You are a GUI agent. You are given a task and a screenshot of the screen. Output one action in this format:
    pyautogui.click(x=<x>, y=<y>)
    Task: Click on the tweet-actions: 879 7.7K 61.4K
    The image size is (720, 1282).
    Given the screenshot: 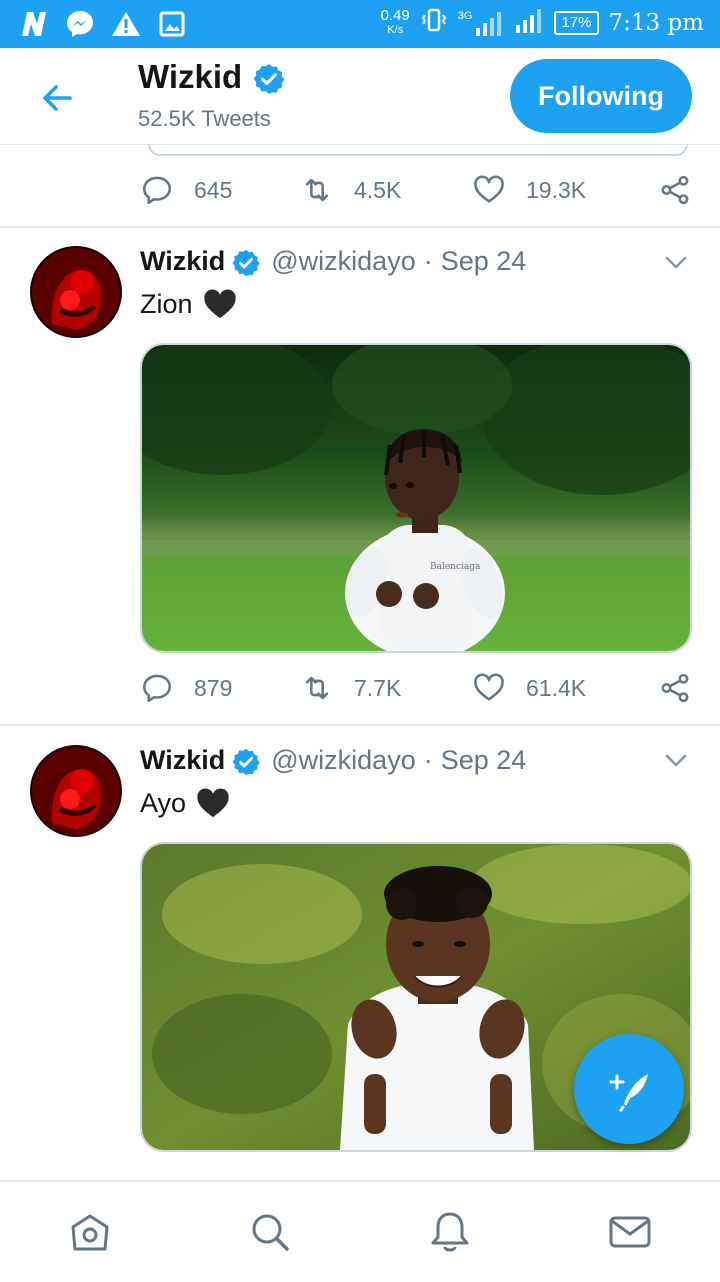 What is the action you would take?
    pyautogui.click(x=416, y=688)
    